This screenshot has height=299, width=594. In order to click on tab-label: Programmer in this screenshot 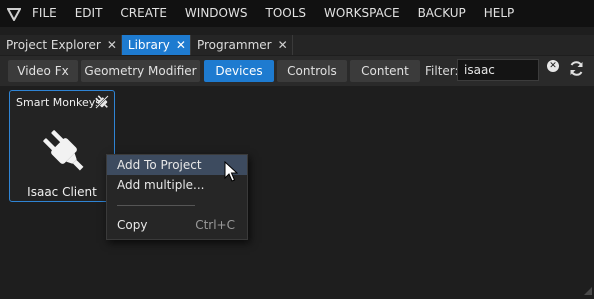, I will do `click(234, 45)`.